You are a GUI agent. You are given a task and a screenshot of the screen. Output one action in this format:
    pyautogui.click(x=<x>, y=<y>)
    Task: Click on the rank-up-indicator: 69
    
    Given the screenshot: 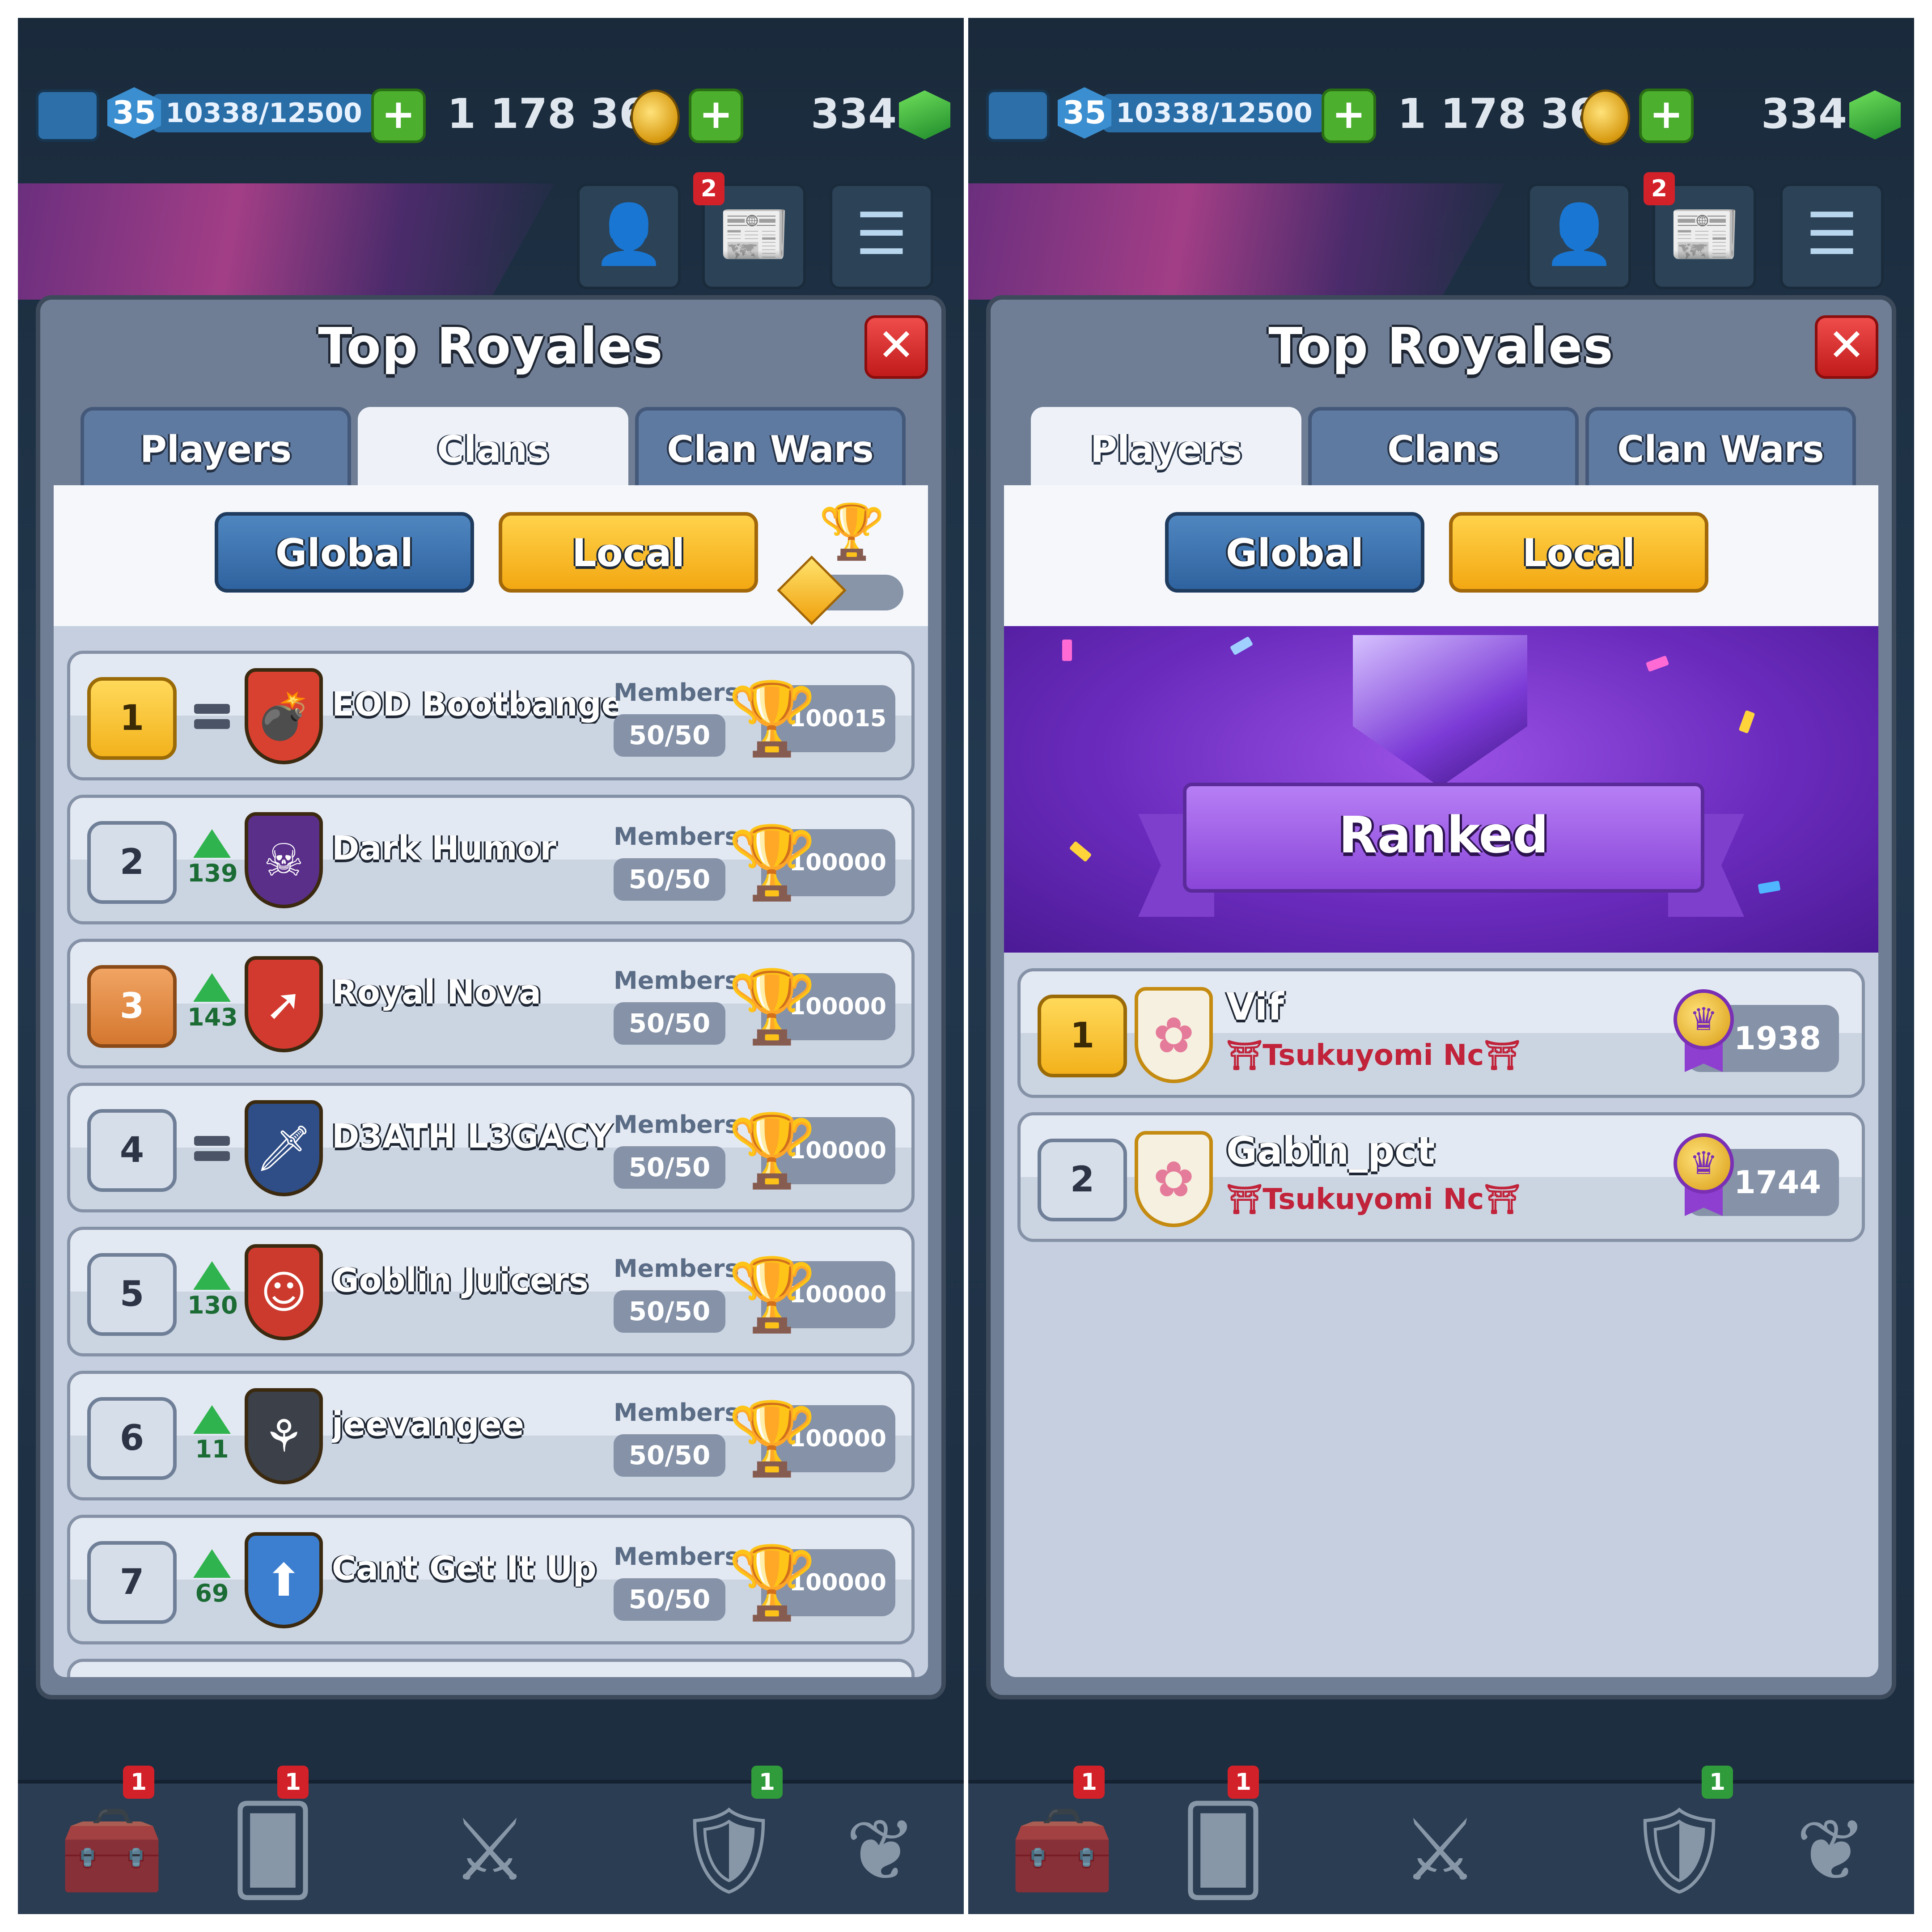 What is the action you would take?
    pyautogui.click(x=212, y=1582)
    